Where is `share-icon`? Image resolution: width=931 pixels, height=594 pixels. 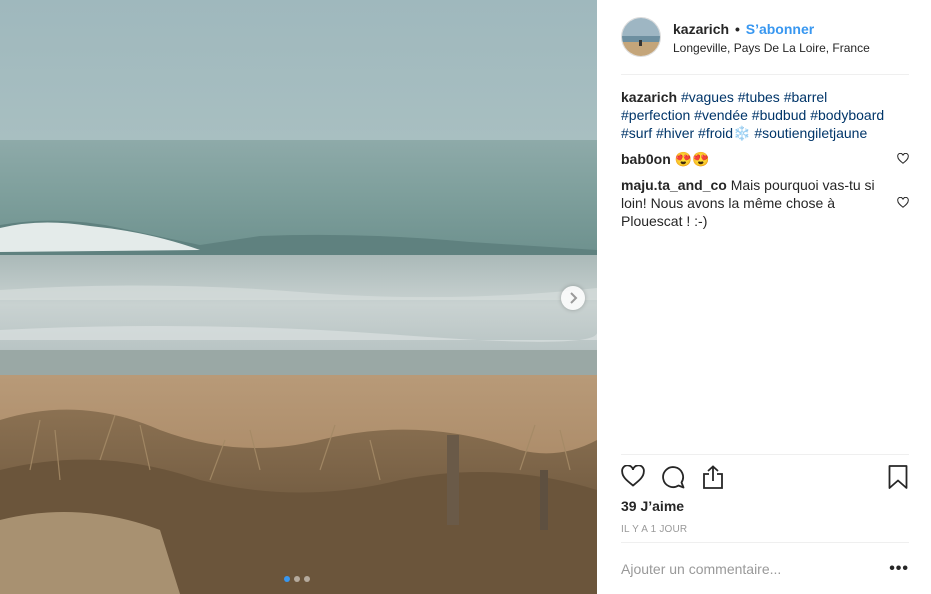
share-icon is located at coordinates (713, 477).